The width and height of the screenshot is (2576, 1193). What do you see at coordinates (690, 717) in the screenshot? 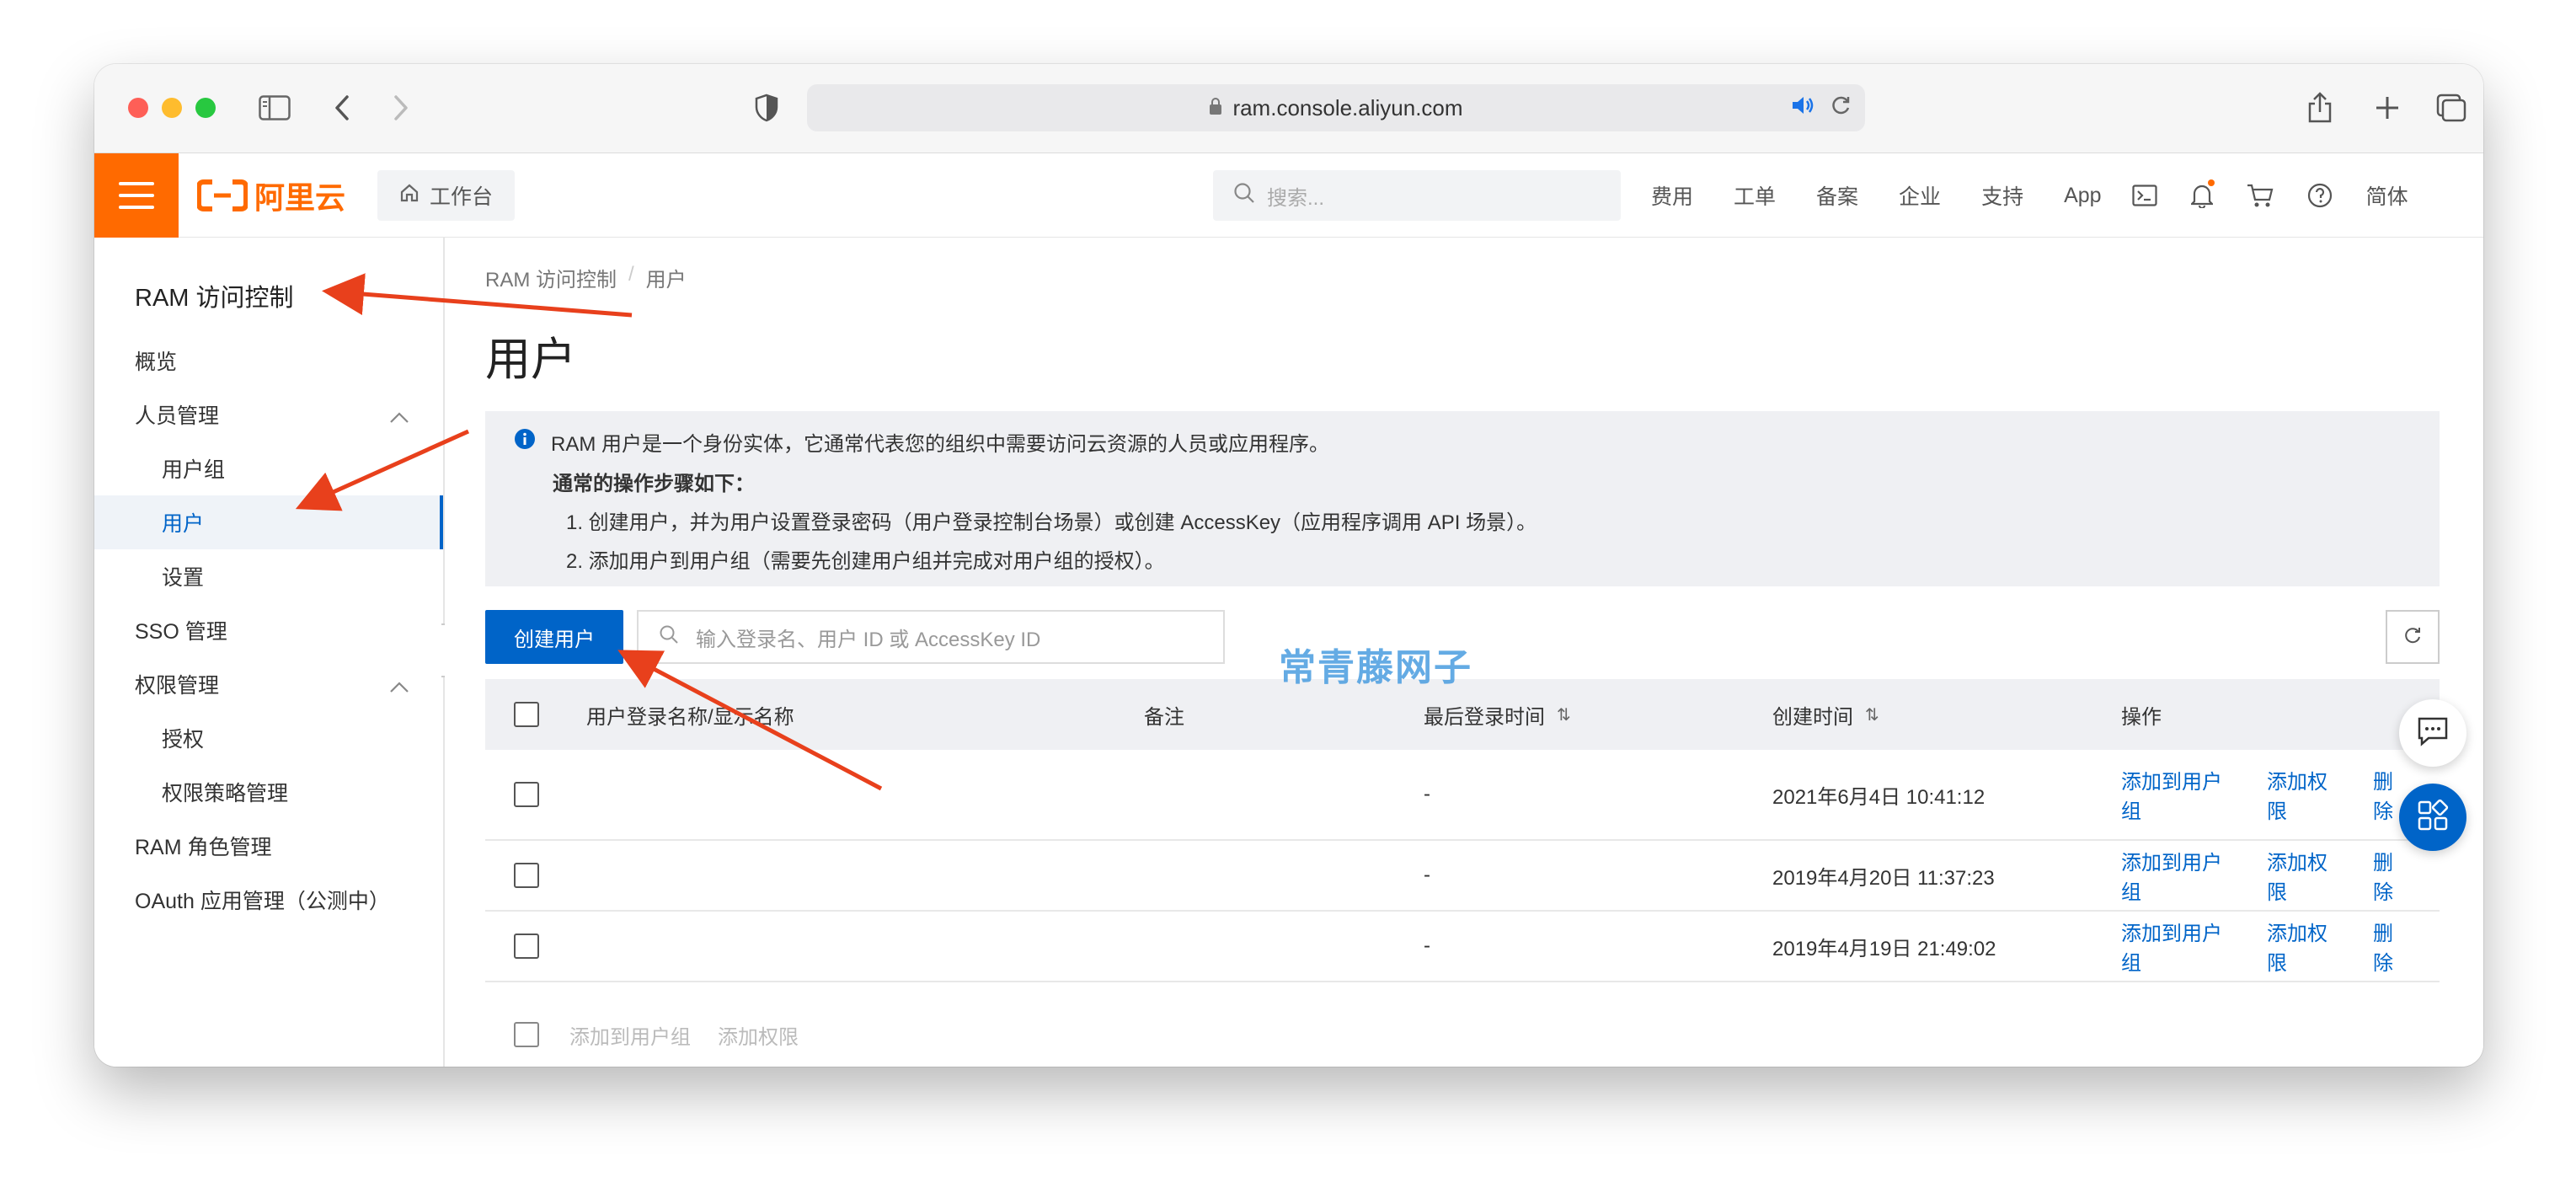
I see `column-header-name: 用户登录名称/显示名称` at bounding box center [690, 717].